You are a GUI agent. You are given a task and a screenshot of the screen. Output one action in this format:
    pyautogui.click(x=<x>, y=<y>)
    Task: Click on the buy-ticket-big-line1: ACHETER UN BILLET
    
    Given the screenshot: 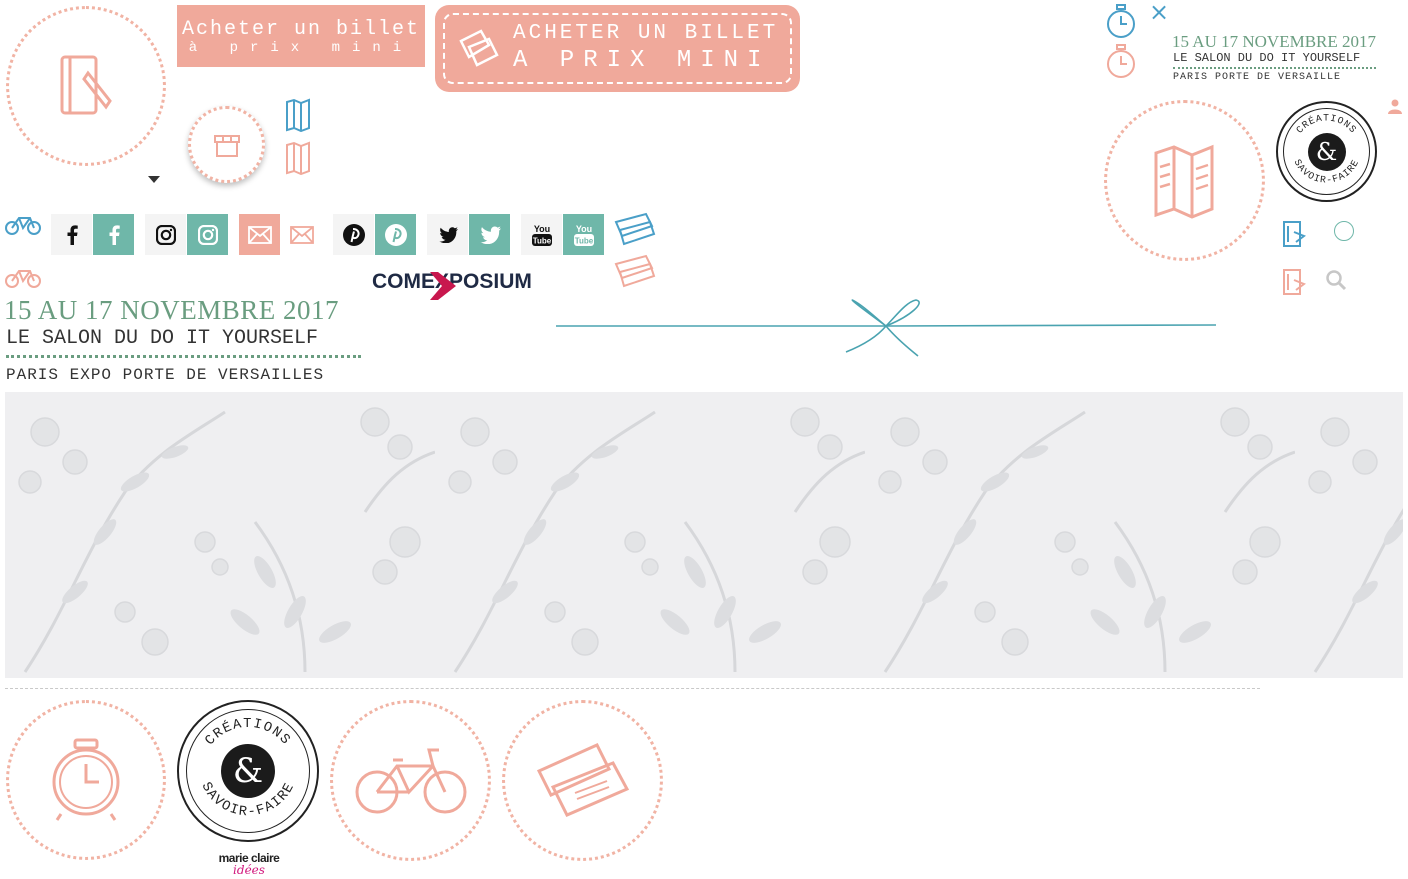 What is the action you would take?
    pyautogui.click(x=646, y=33)
    